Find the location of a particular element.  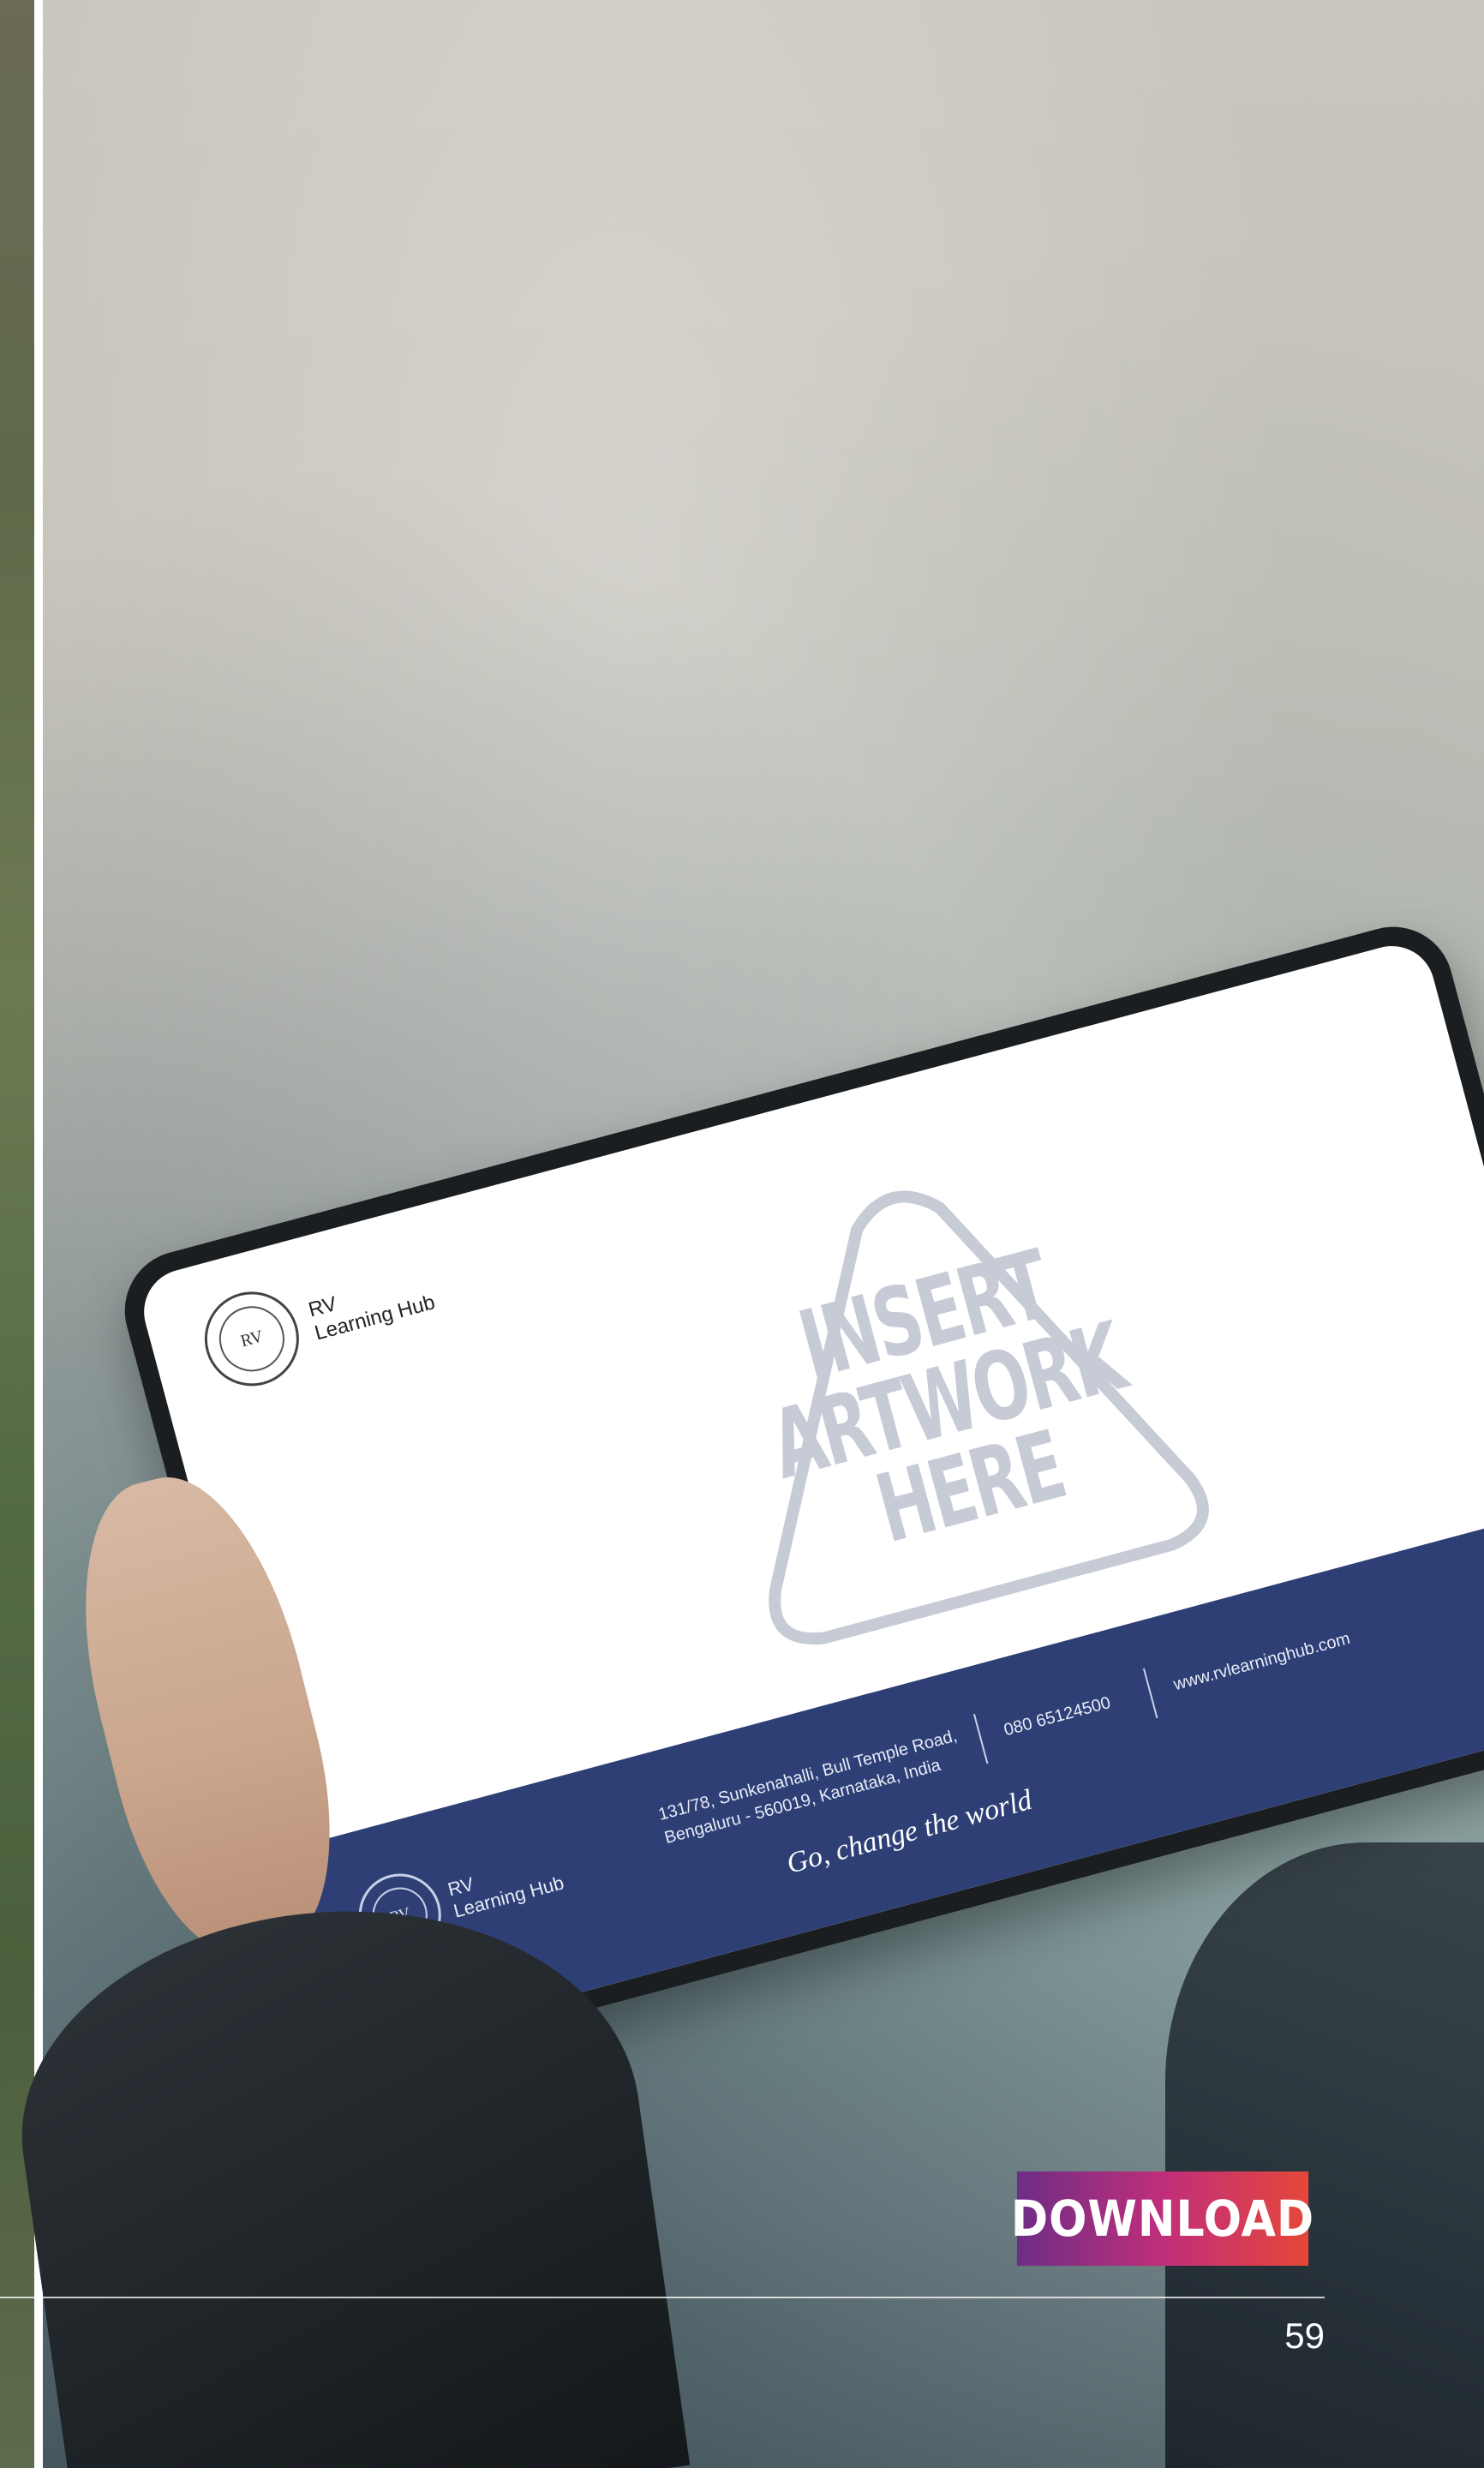

download-button: DOWNLOAD is located at coordinates (1162, 2218).